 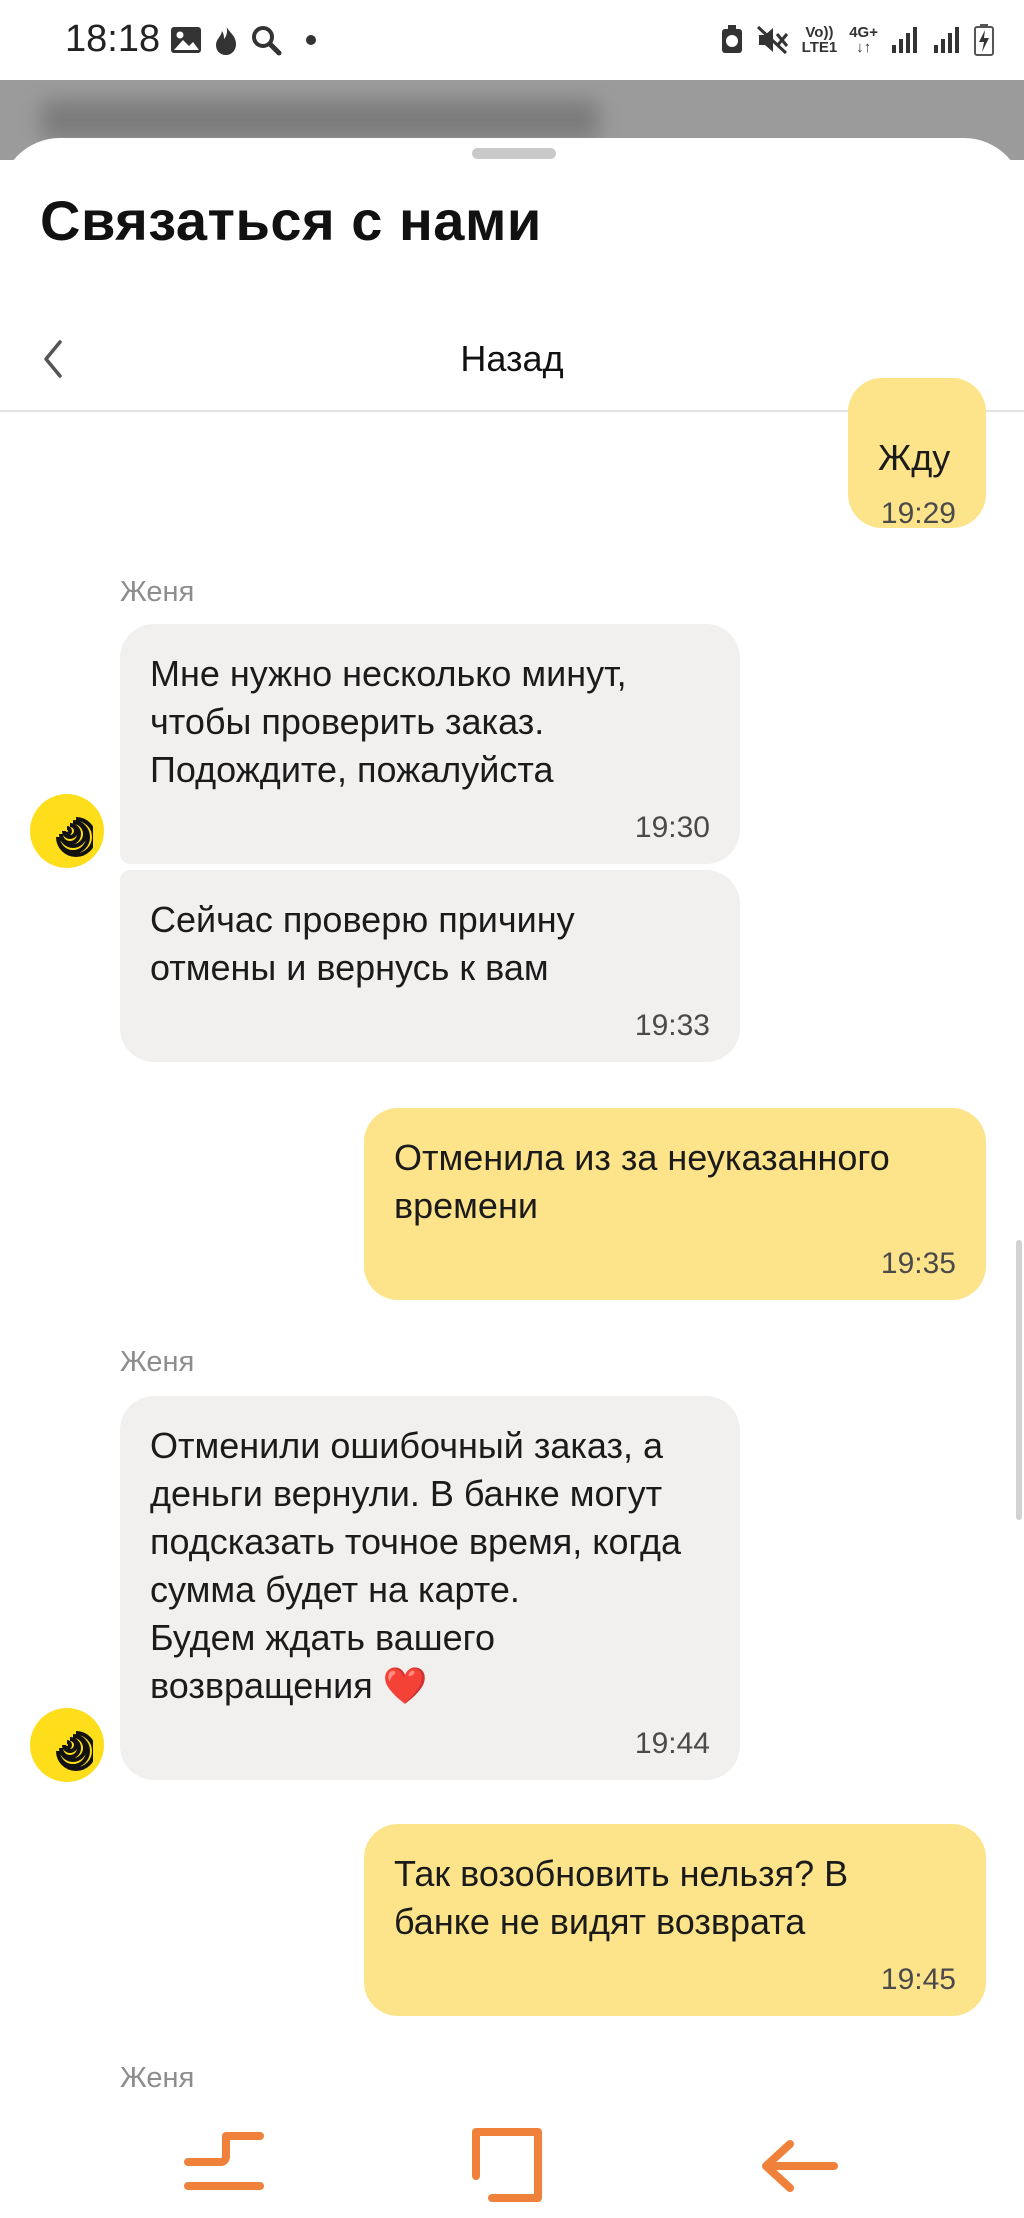 What do you see at coordinates (512, 40) in the screenshot?
I see `status-bar: 18:18 Vo)) LTE1 4G+ ↓↑` at bounding box center [512, 40].